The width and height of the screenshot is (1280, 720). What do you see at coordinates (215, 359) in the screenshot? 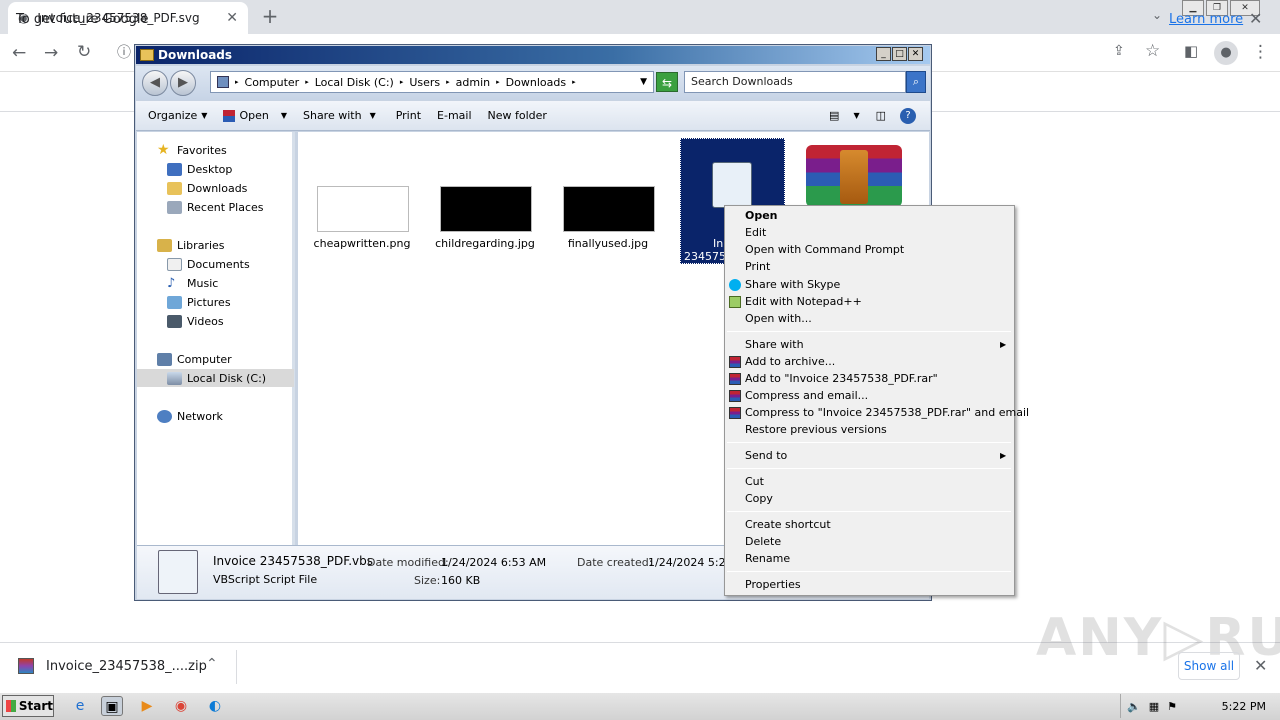
I see `nav-computer: Computer` at bounding box center [215, 359].